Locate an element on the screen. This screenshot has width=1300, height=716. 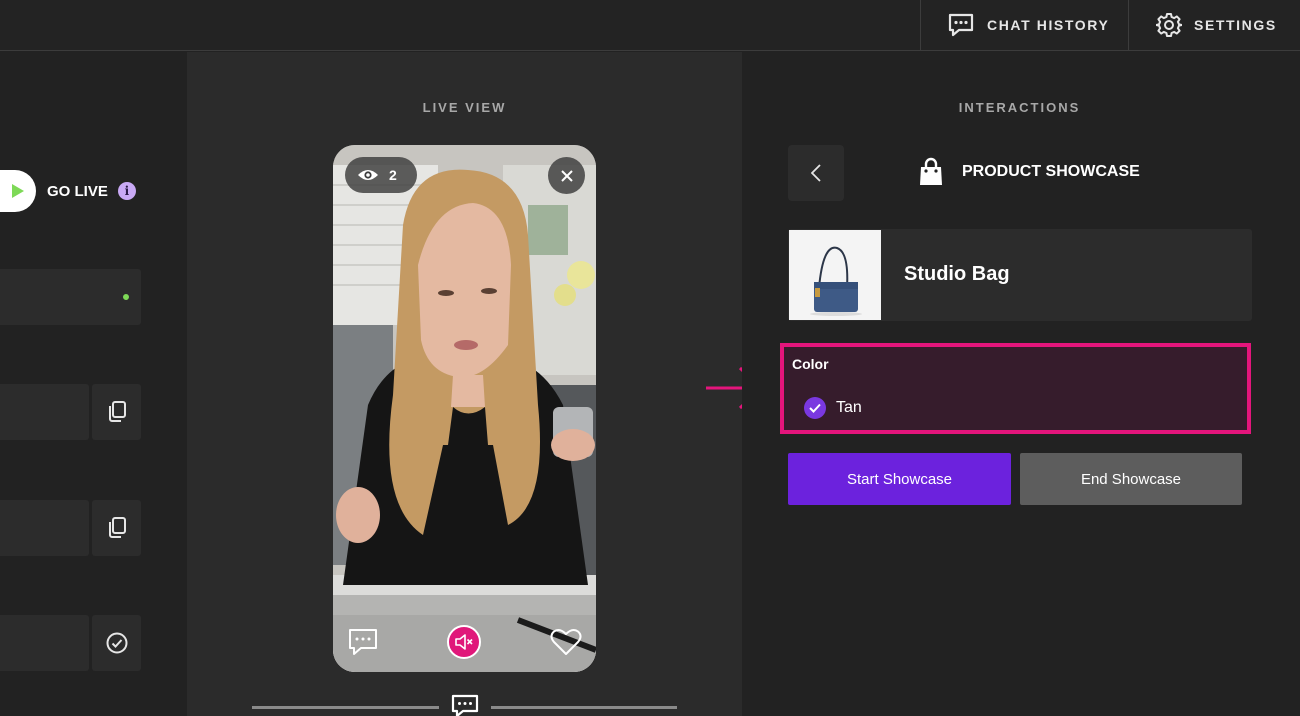
eye-icon is located at coordinates (368, 175).